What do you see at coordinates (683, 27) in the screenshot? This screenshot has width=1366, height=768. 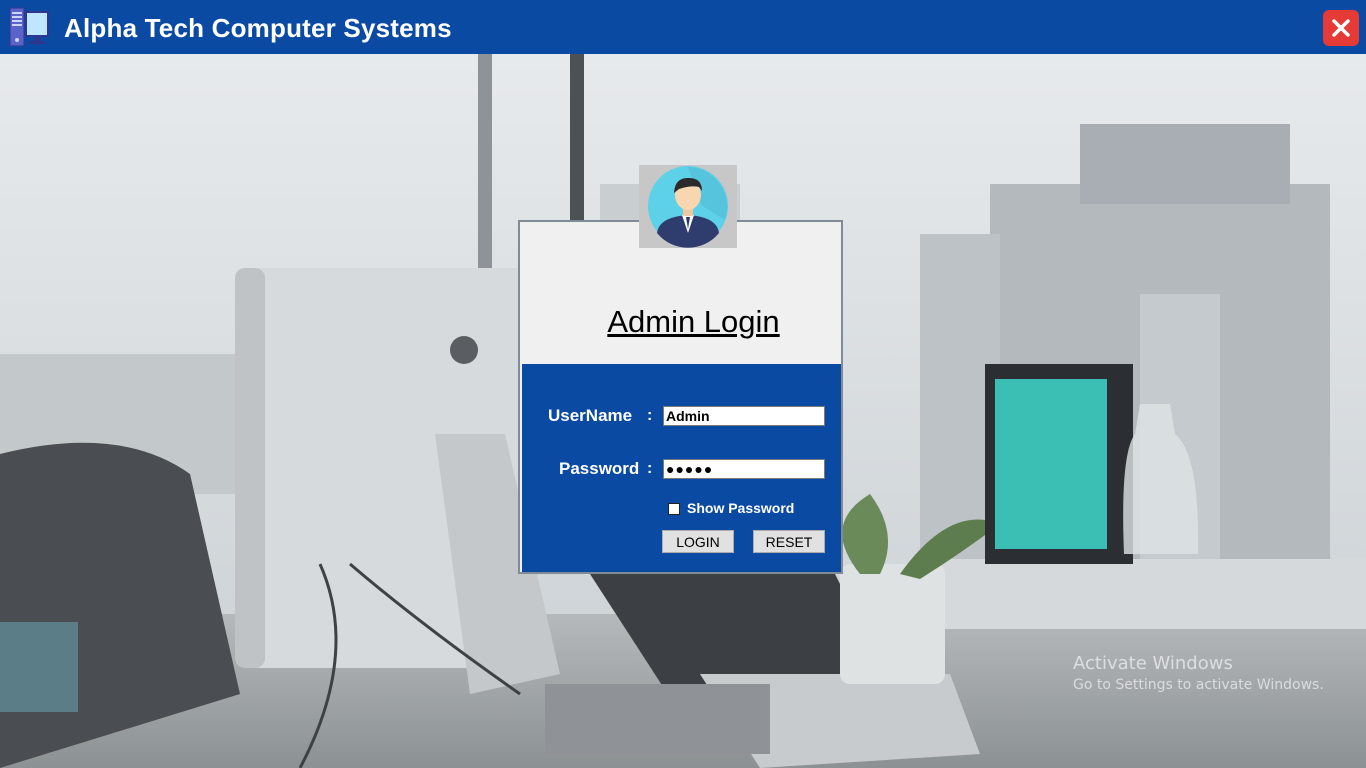 I see `title-bar: Alpha Tech Computer Systems` at bounding box center [683, 27].